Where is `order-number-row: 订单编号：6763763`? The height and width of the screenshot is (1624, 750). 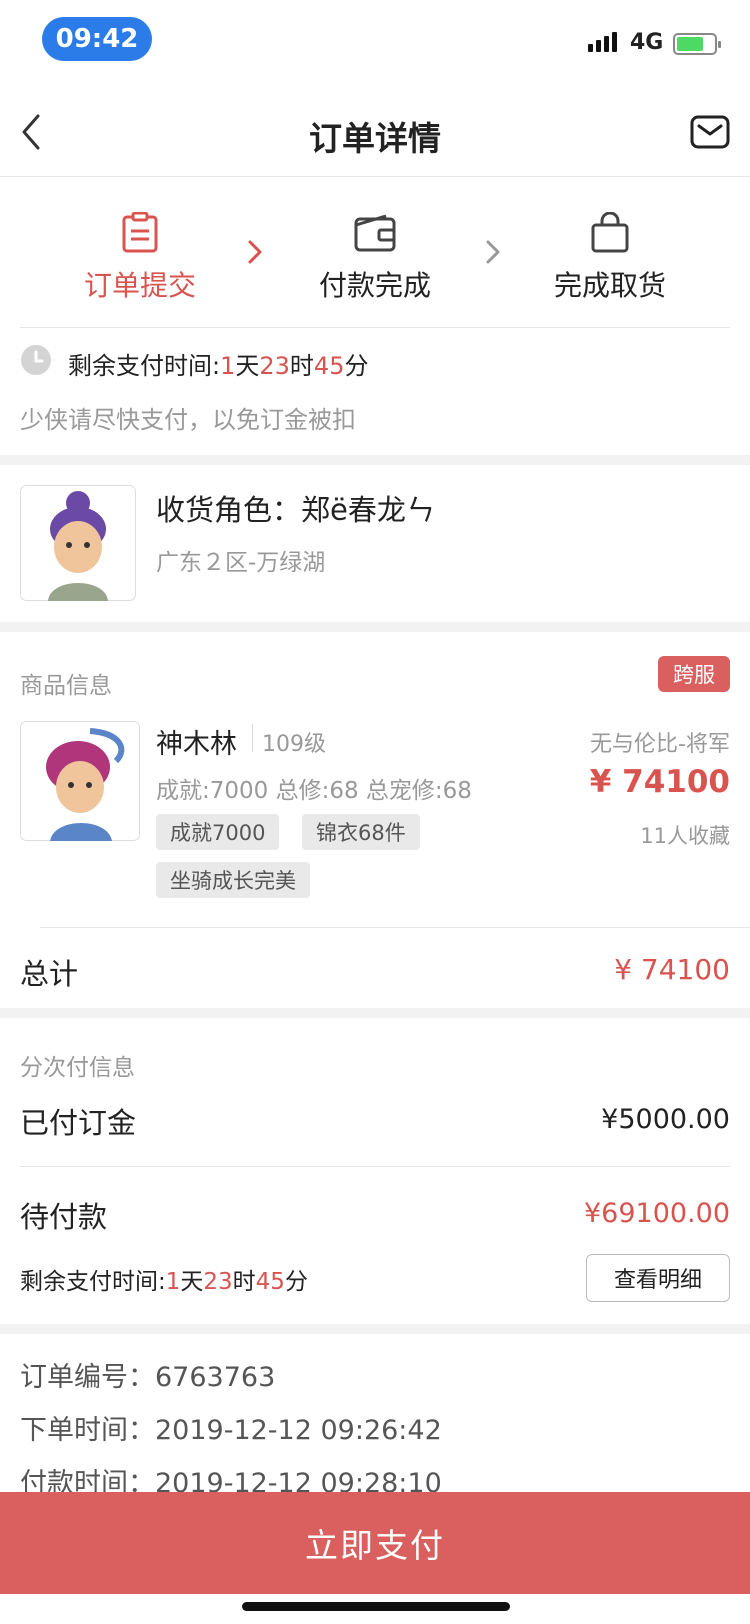 order-number-row: 订单编号：6763763 is located at coordinates (147, 1374).